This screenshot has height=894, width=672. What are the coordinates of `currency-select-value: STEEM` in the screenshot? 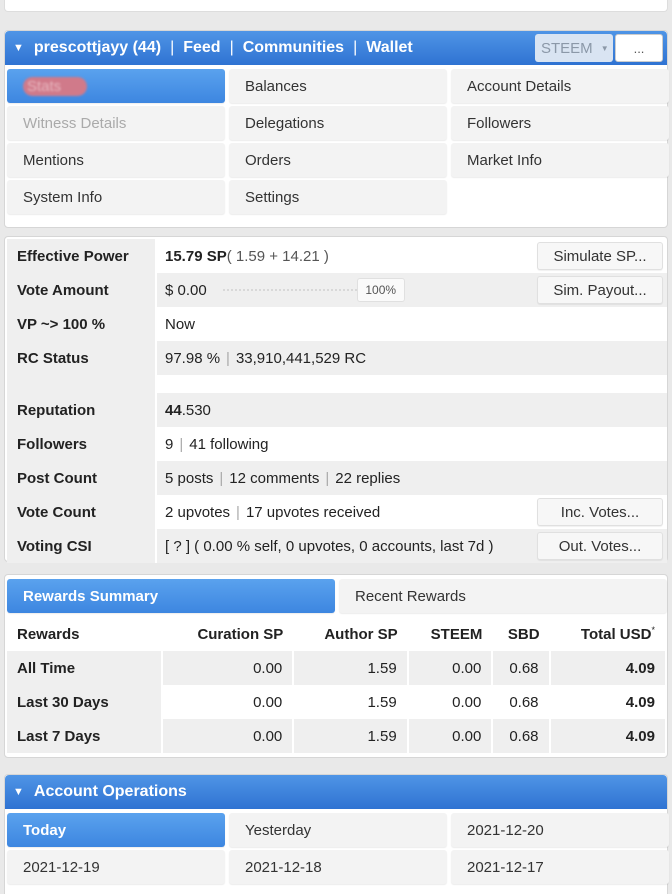 It's located at (567, 48).